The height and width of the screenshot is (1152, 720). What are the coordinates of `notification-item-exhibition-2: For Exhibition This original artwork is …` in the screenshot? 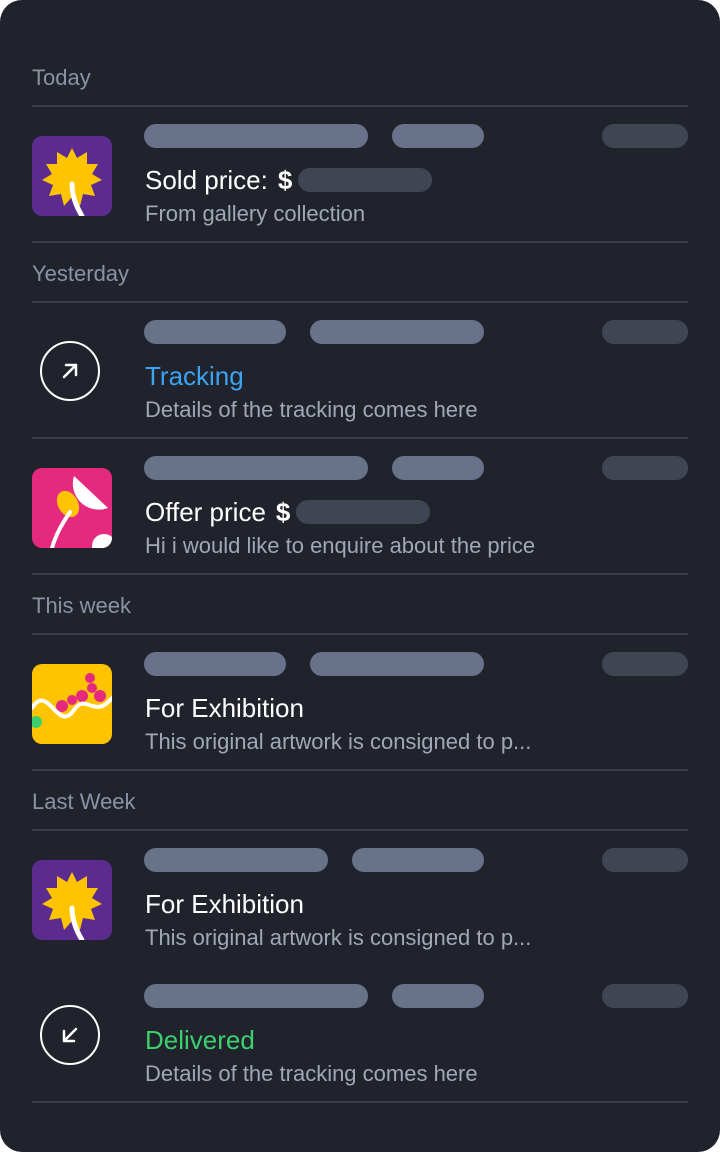 It's located at (360, 898).